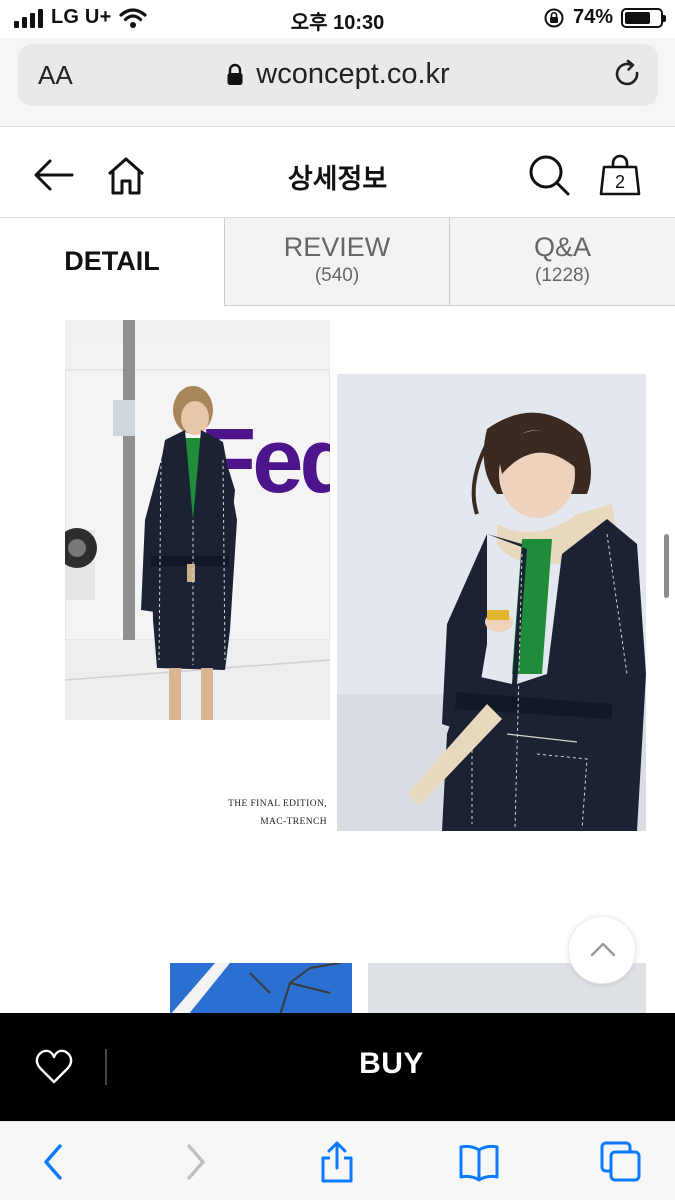  What do you see at coordinates (554, 17) in the screenshot?
I see `orientation-lock-icon` at bounding box center [554, 17].